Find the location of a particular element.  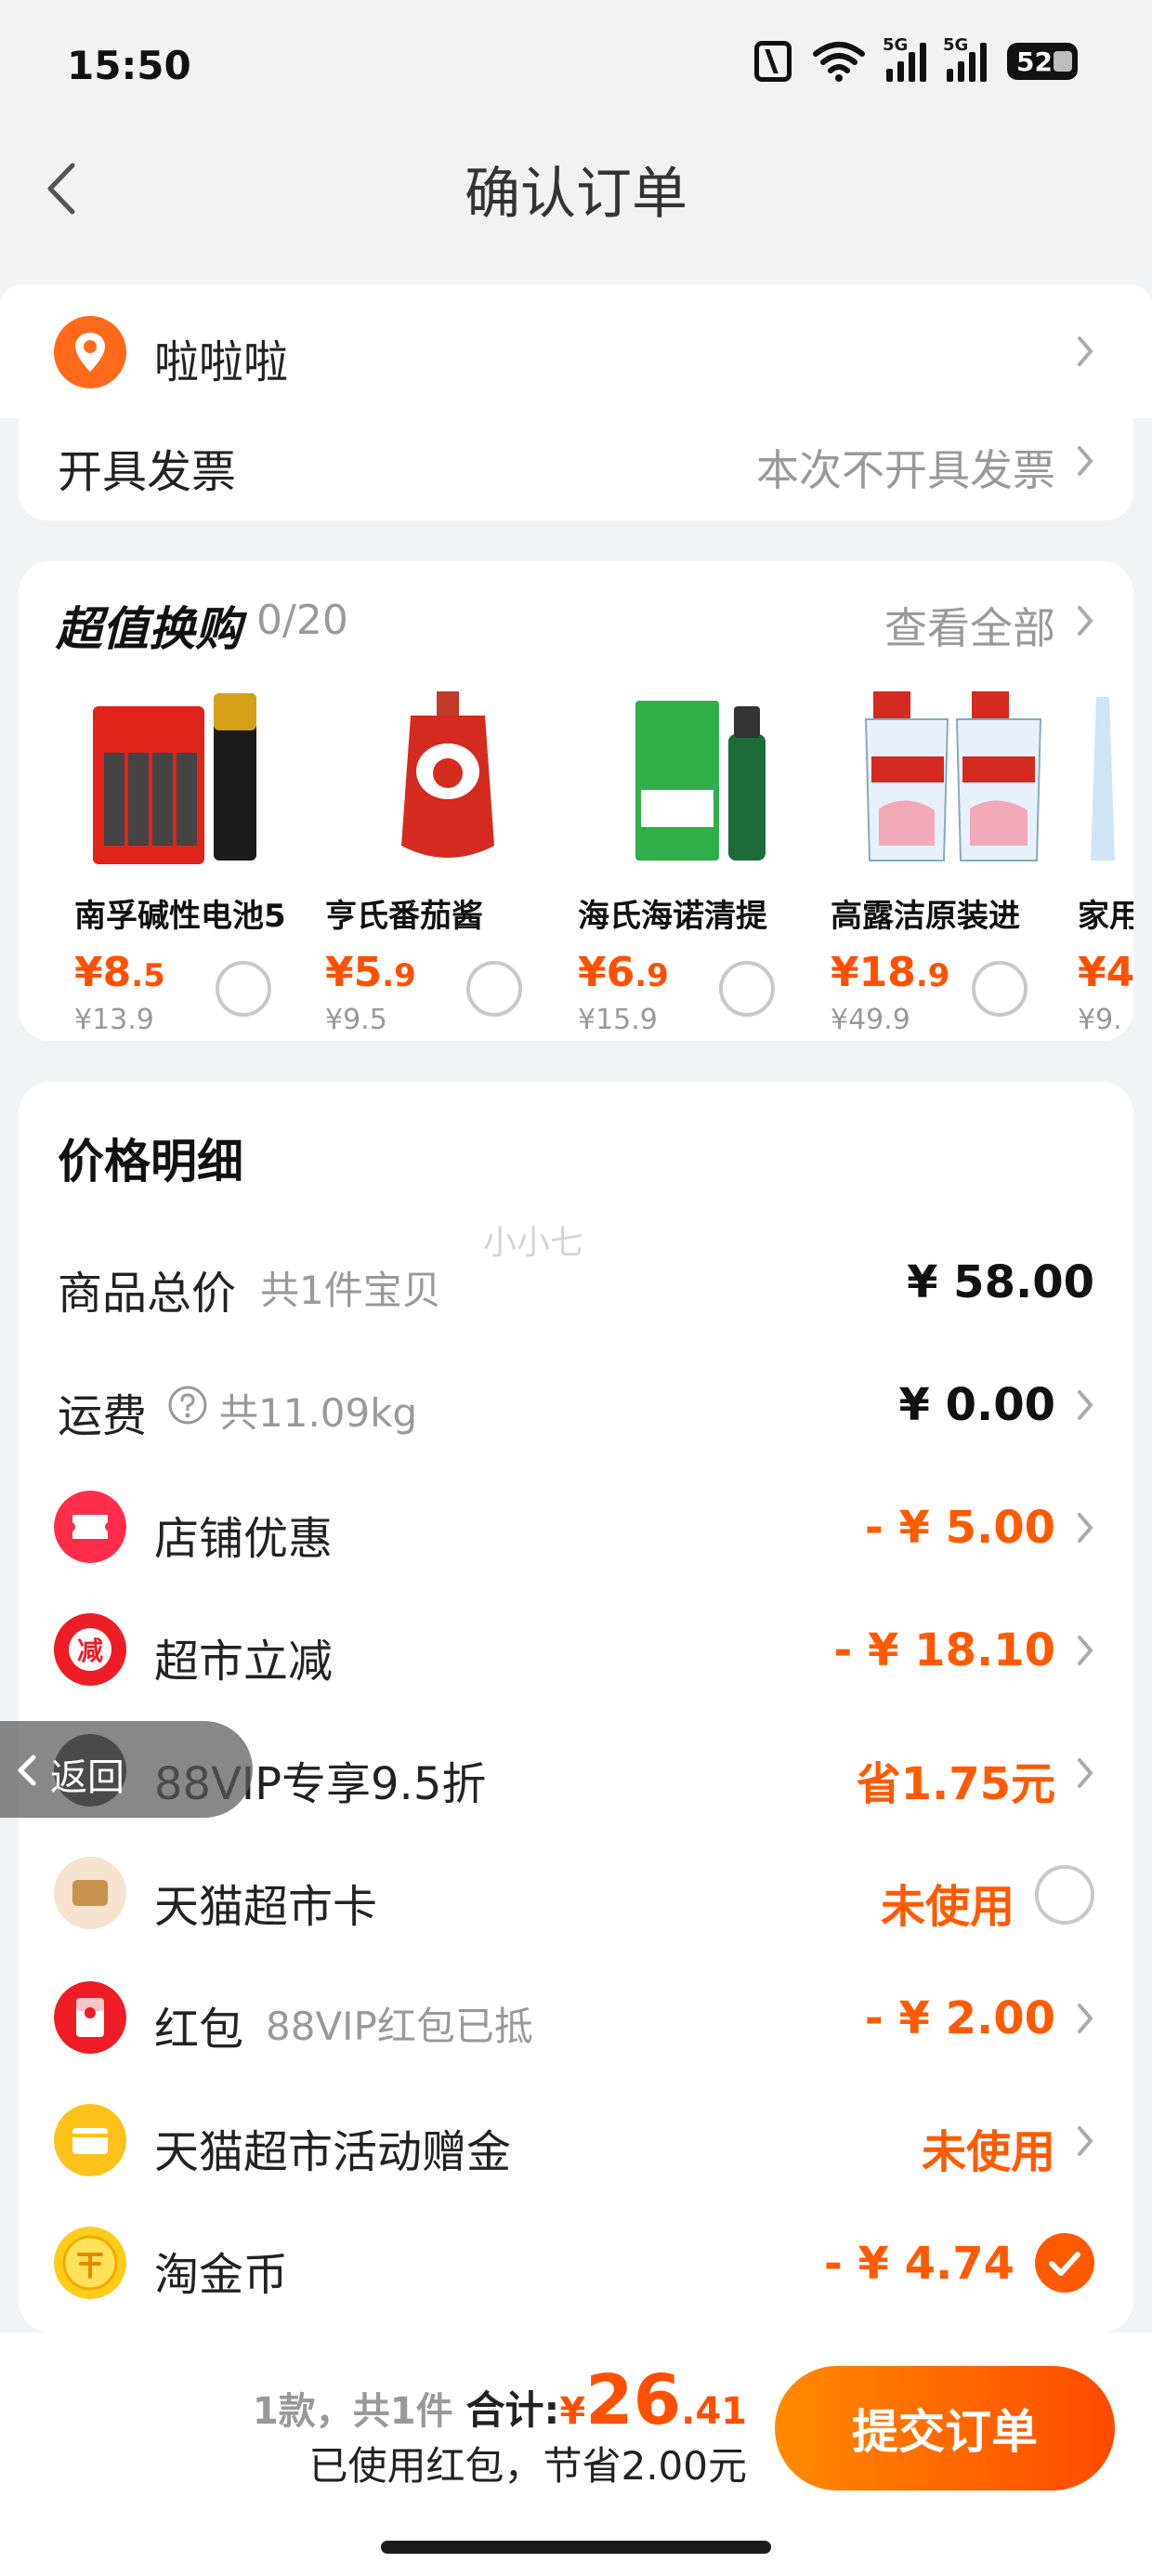

coupon-icon is located at coordinates (90, 1527).